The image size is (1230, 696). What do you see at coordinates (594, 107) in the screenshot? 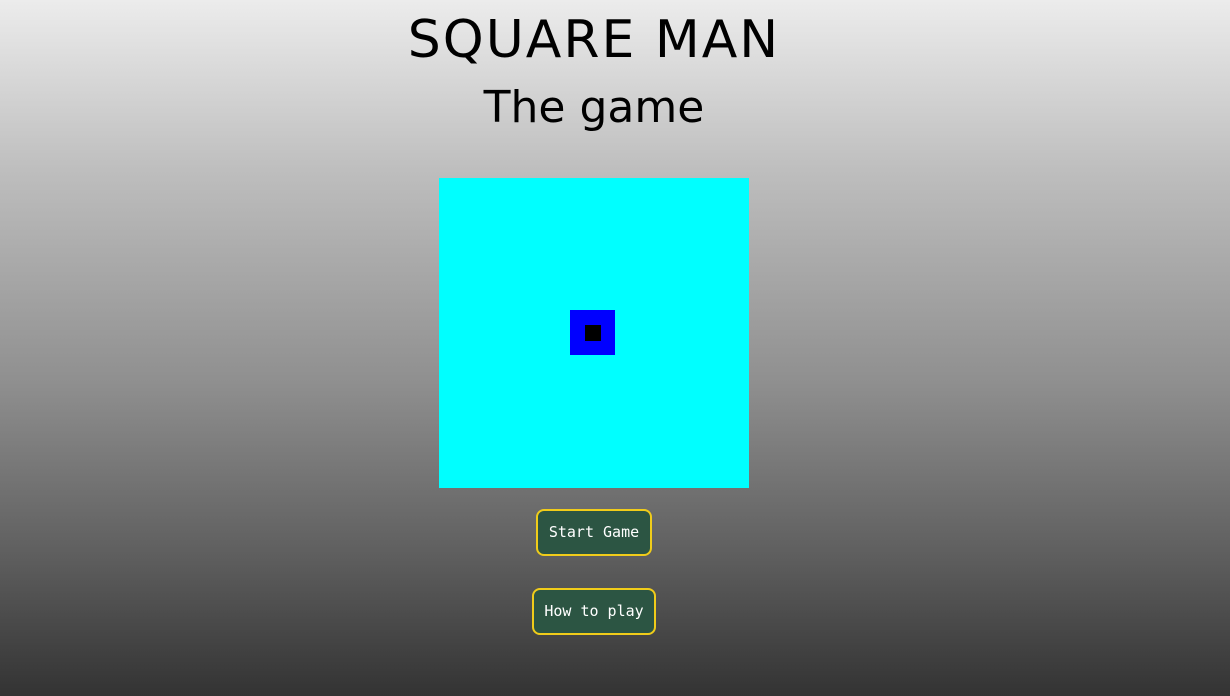
I see `game-subtitle: The game` at bounding box center [594, 107].